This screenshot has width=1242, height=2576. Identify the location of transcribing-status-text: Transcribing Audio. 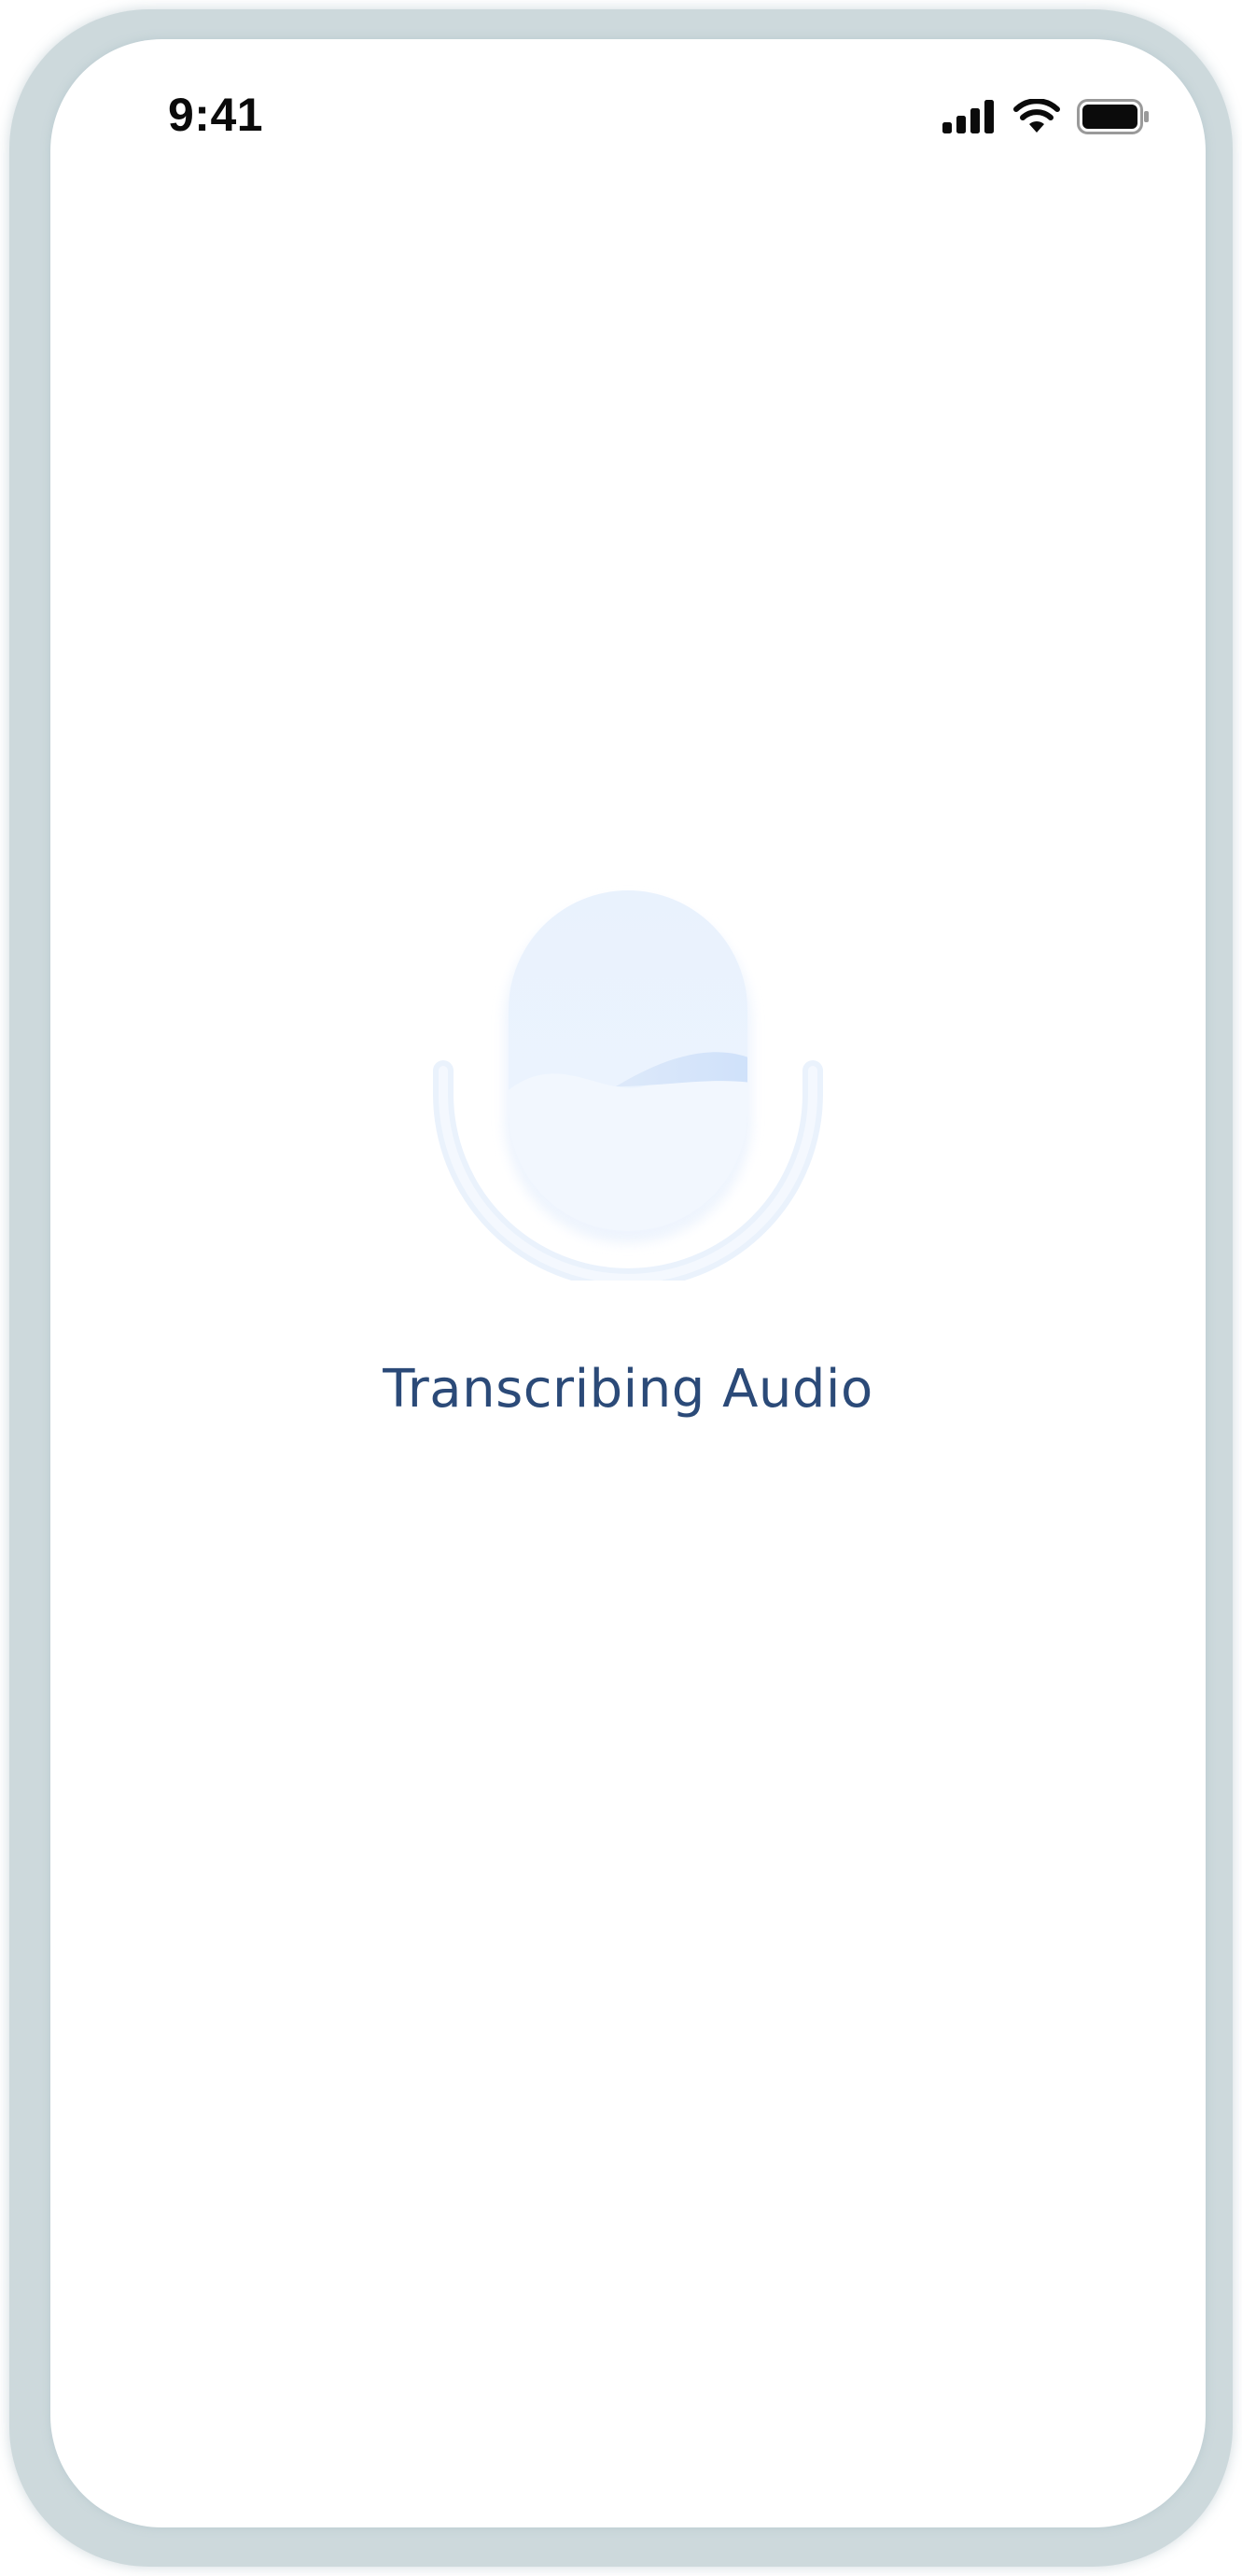
(628, 1389).